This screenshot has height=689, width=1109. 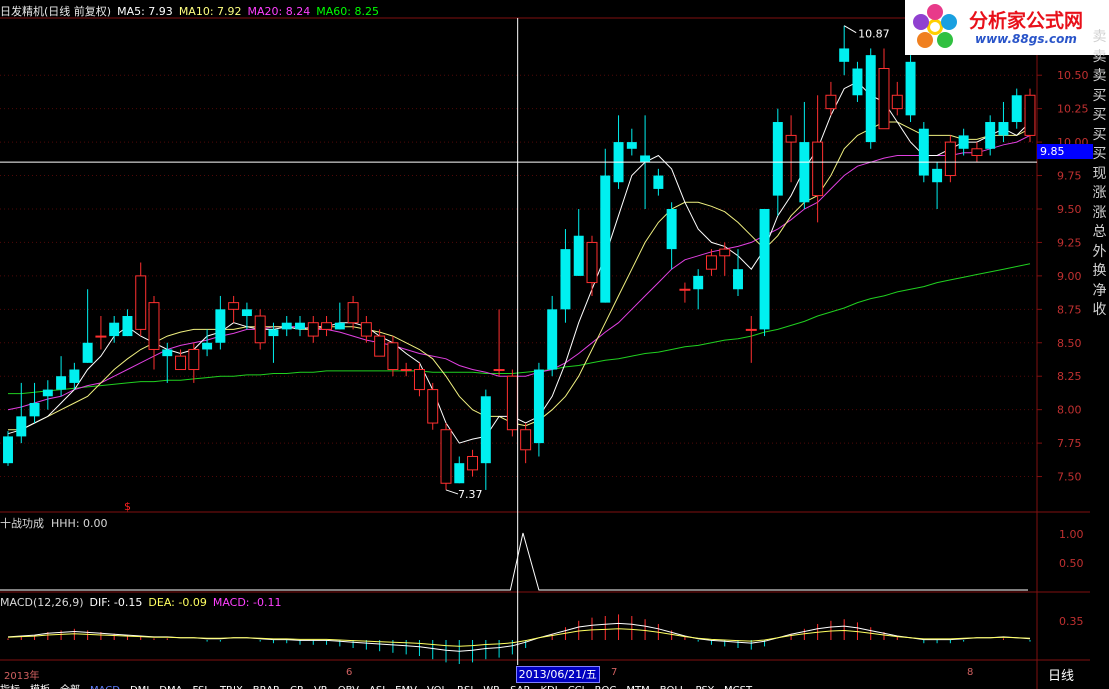 What do you see at coordinates (606, 687) in the screenshot?
I see `tab-roc: ROC` at bounding box center [606, 687].